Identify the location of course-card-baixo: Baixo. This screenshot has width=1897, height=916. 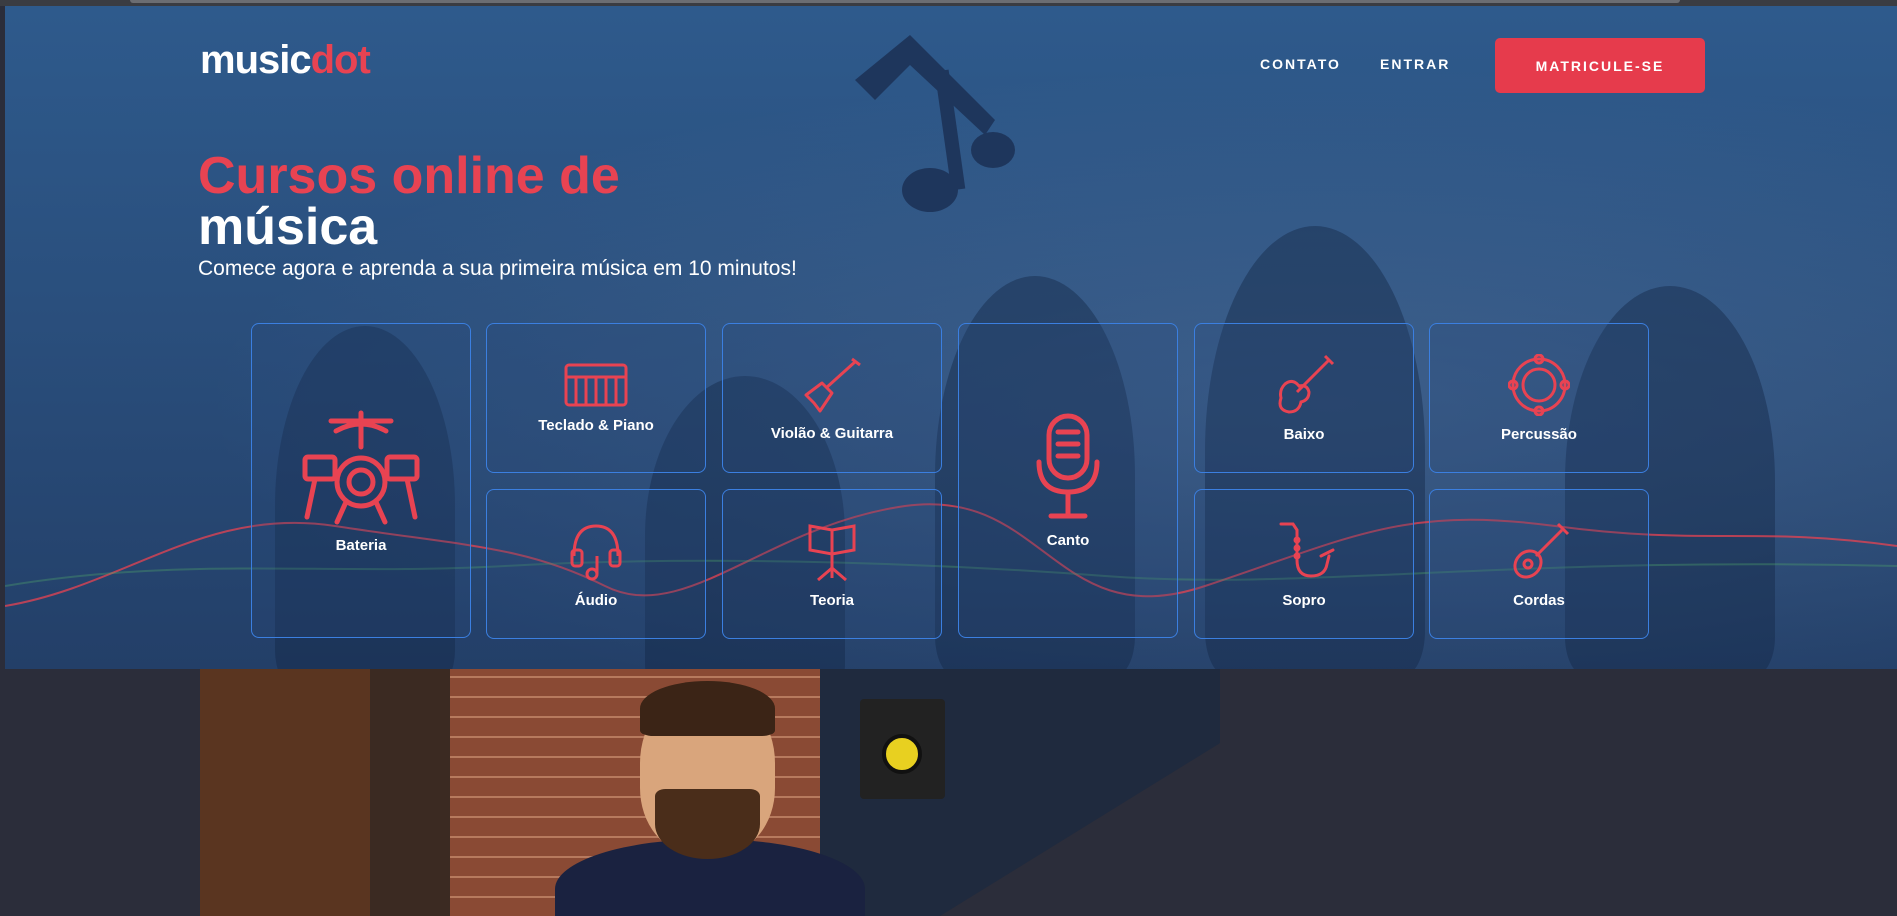
(1304, 398).